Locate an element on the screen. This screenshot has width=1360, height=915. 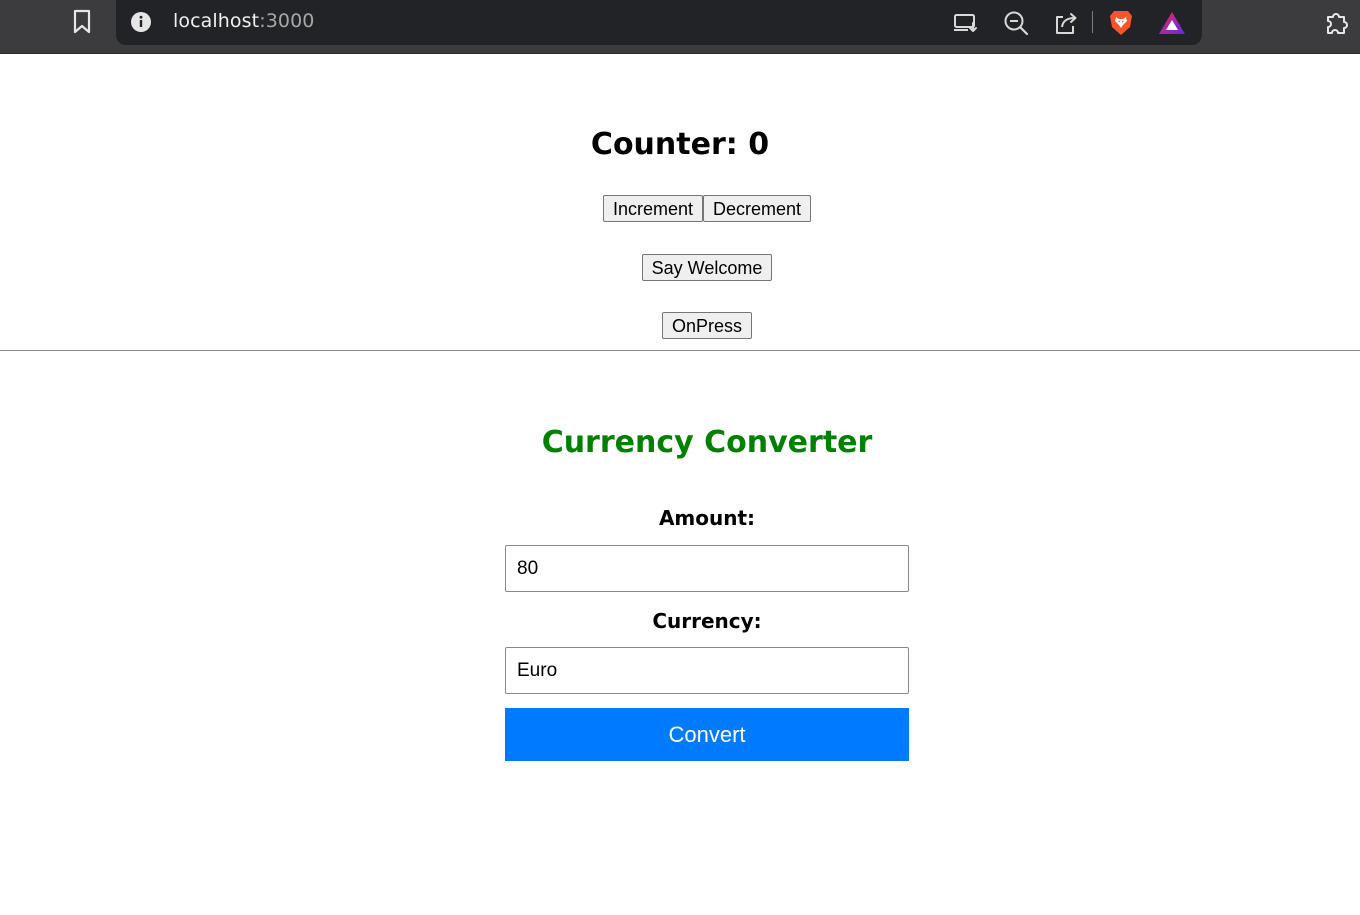
decrement-button: Decrement is located at coordinates (757, 208).